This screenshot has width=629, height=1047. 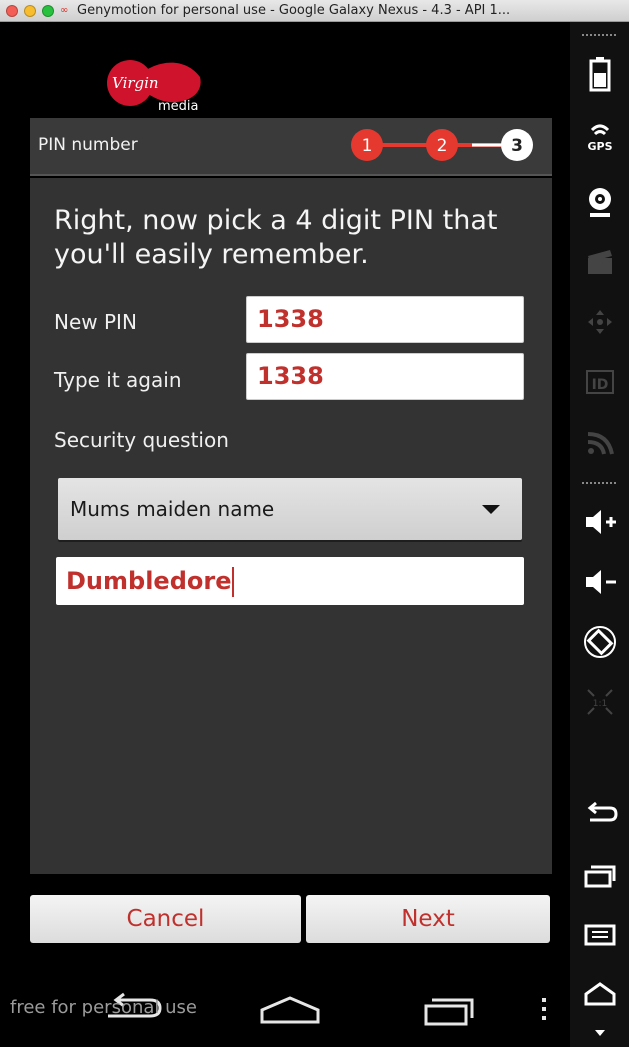 I want to click on genymotion-icon: ∞, so click(x=64, y=10).